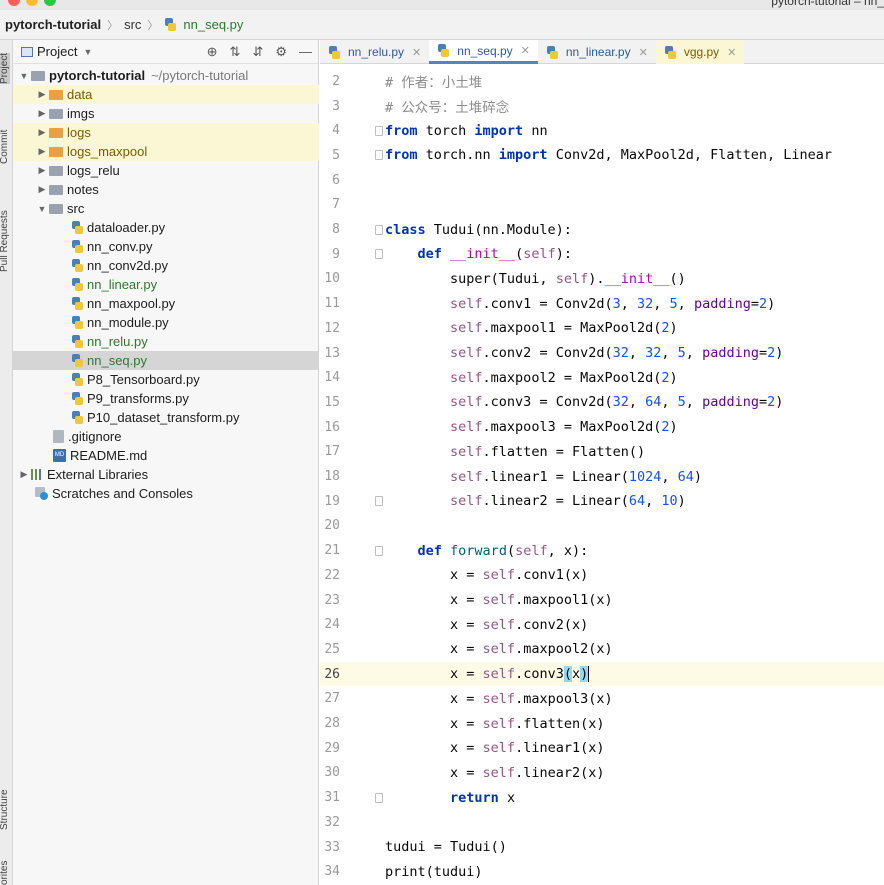  Describe the element at coordinates (602, 229) in the screenshot. I see `code-line: 8 class Tudui(nn.Module):` at that location.